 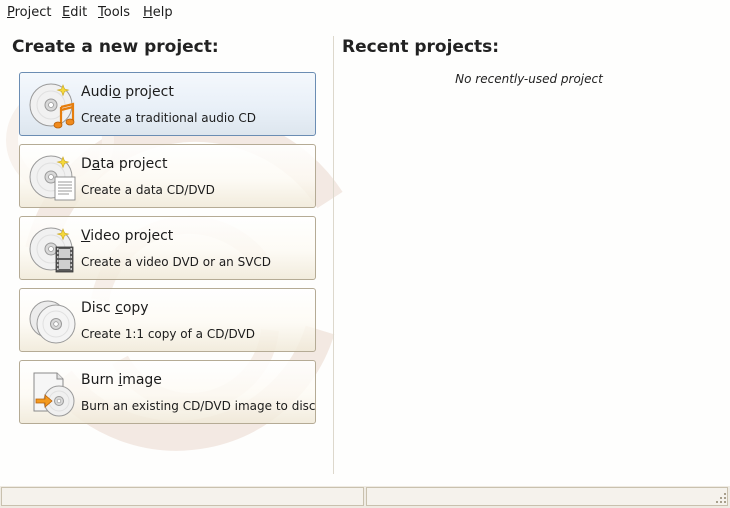 I want to click on recent-projects-heading: Recent projects:, so click(x=421, y=47).